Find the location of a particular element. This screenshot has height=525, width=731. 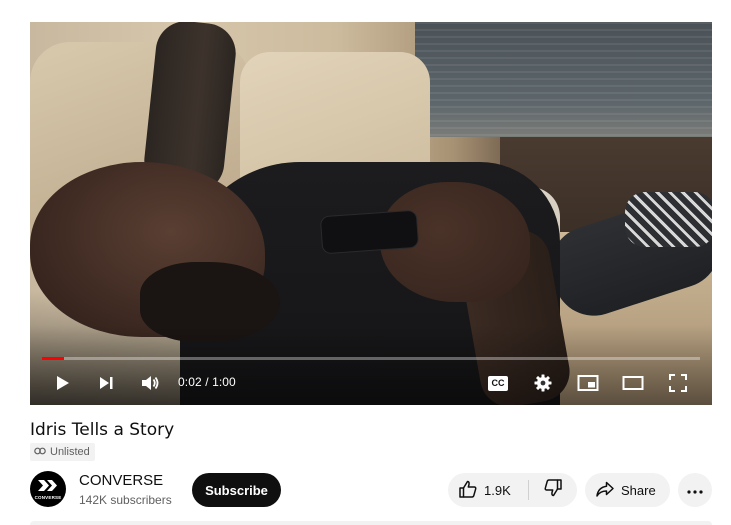

gear-icon is located at coordinates (543, 383).